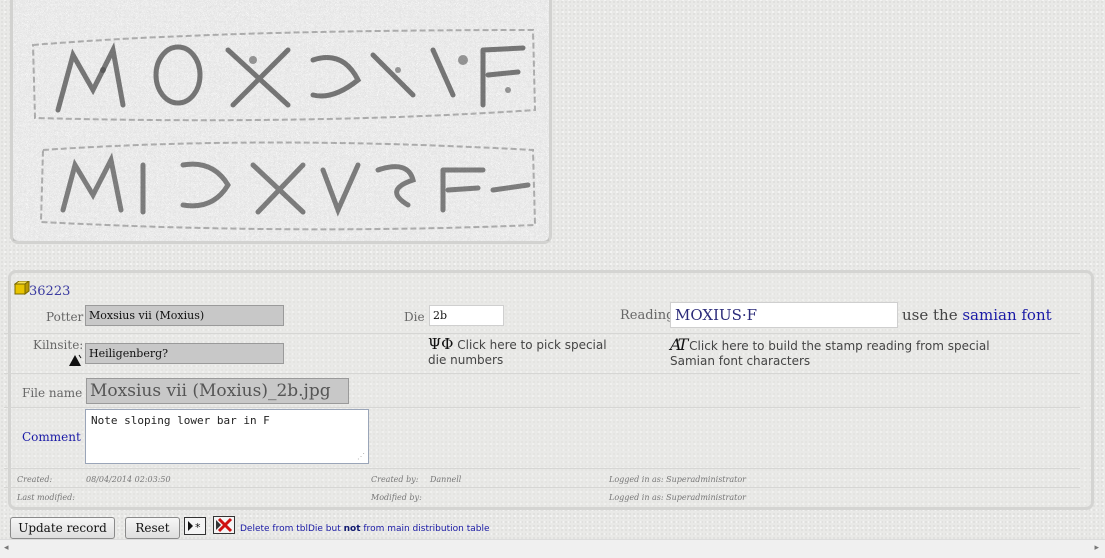 Image resolution: width=1105 pixels, height=558 pixels. I want to click on created-label: Created:, so click(35, 479).